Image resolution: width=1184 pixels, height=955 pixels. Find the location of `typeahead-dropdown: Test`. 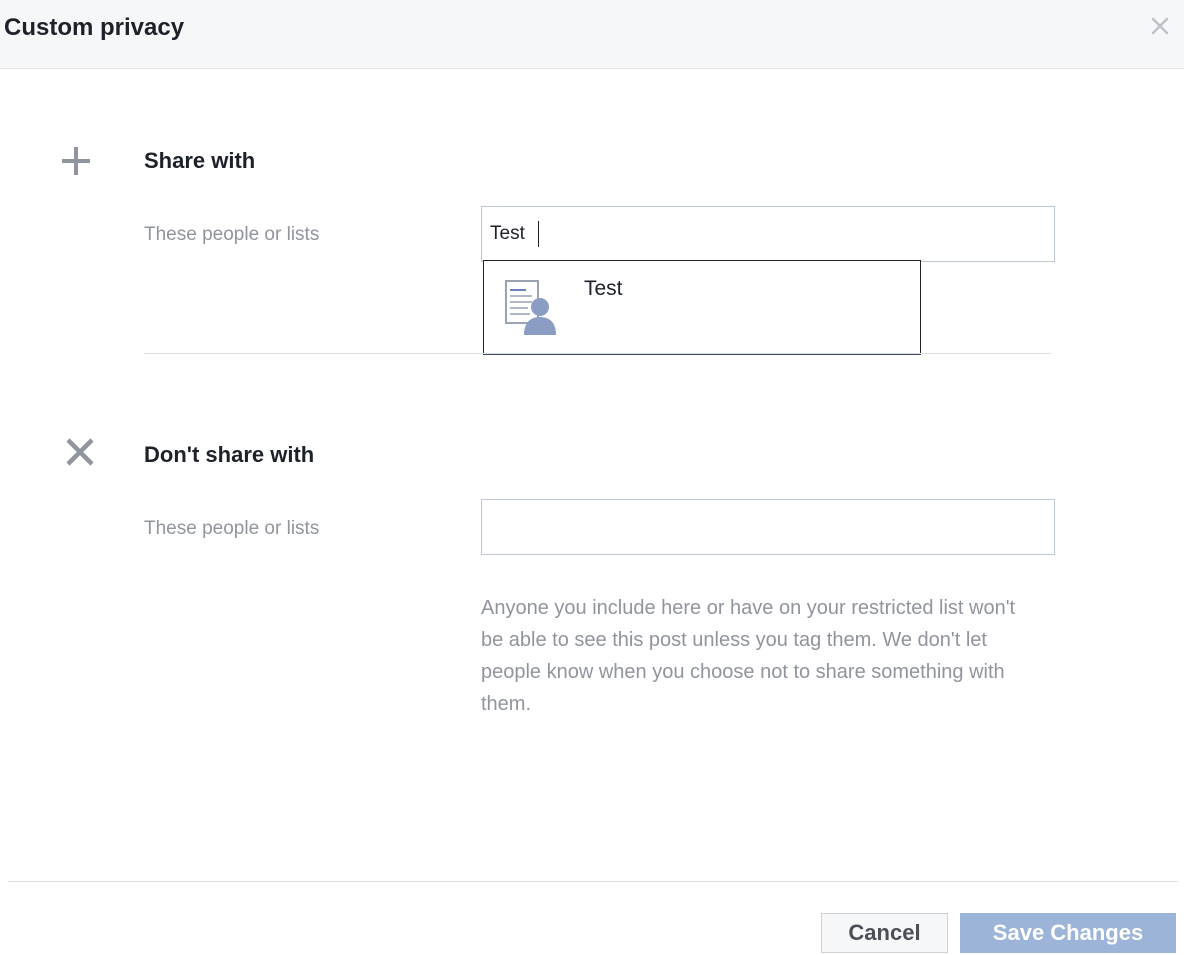

typeahead-dropdown: Test is located at coordinates (702, 307).